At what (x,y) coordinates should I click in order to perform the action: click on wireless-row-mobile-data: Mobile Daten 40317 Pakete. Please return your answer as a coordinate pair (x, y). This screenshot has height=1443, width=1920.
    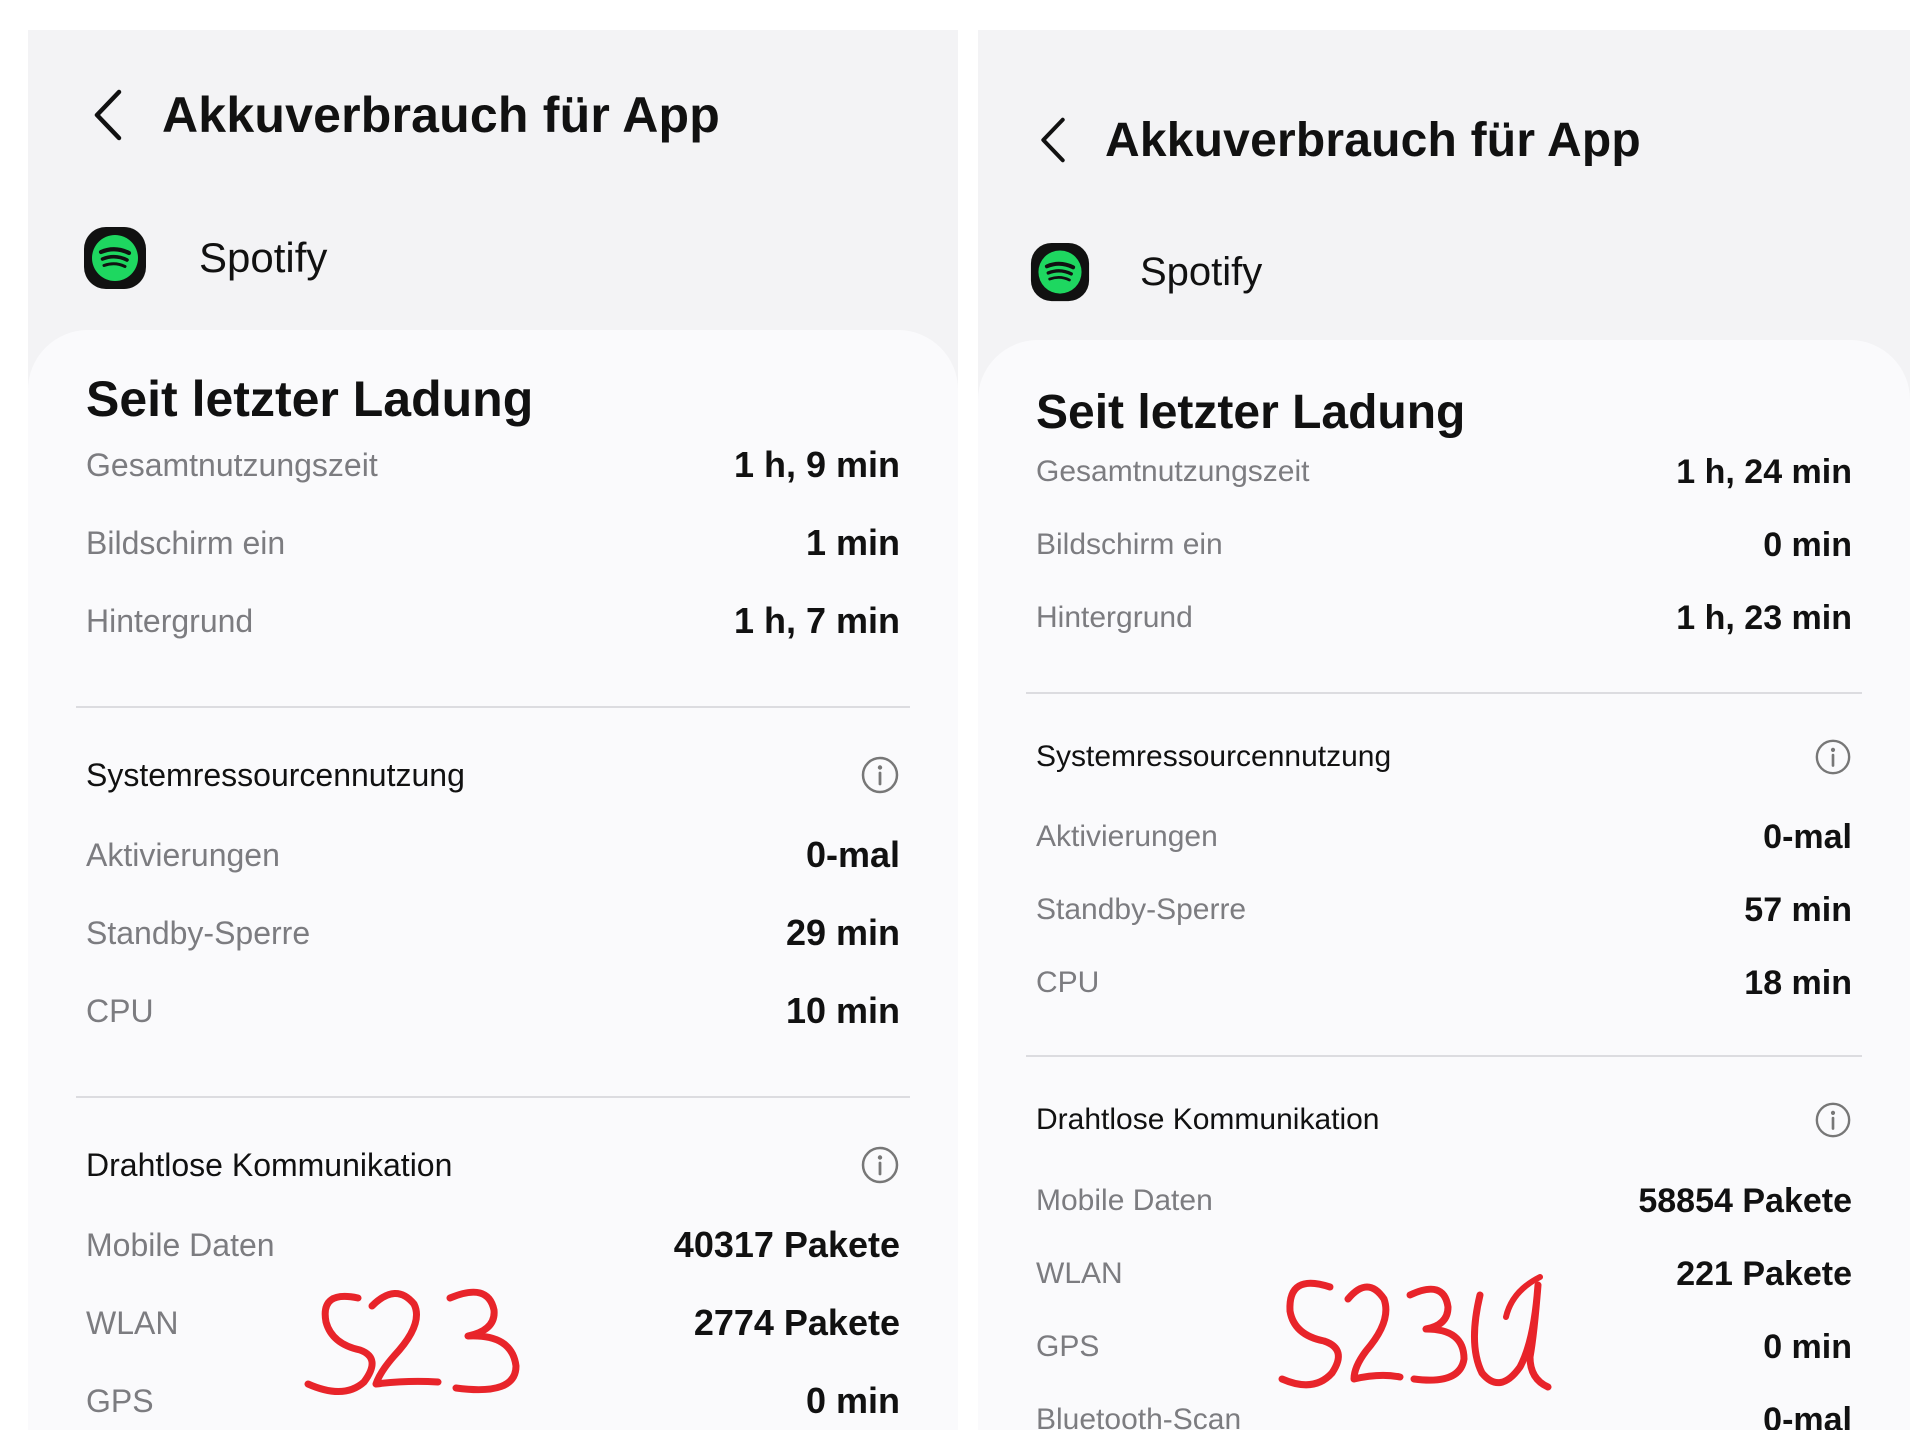
    Looking at the image, I should click on (493, 1245).